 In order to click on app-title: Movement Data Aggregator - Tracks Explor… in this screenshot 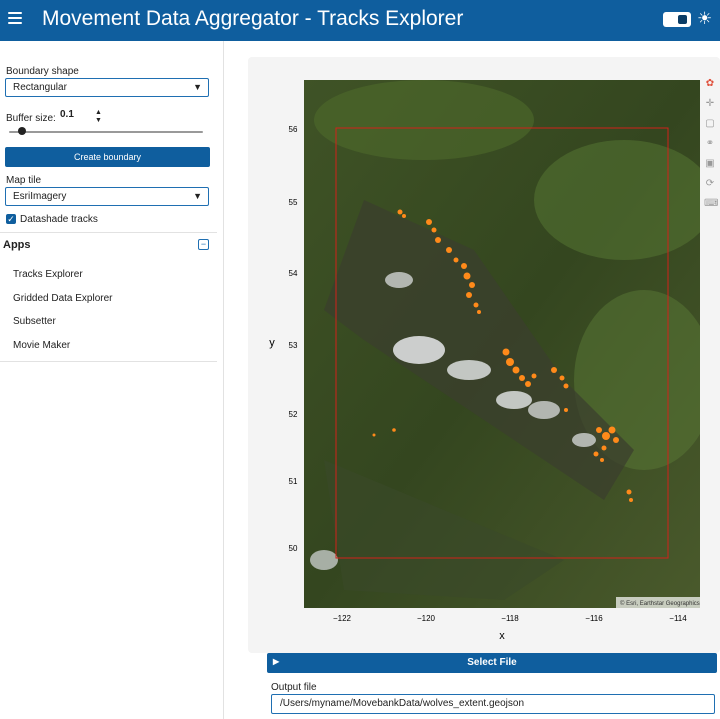, I will do `click(253, 18)`.